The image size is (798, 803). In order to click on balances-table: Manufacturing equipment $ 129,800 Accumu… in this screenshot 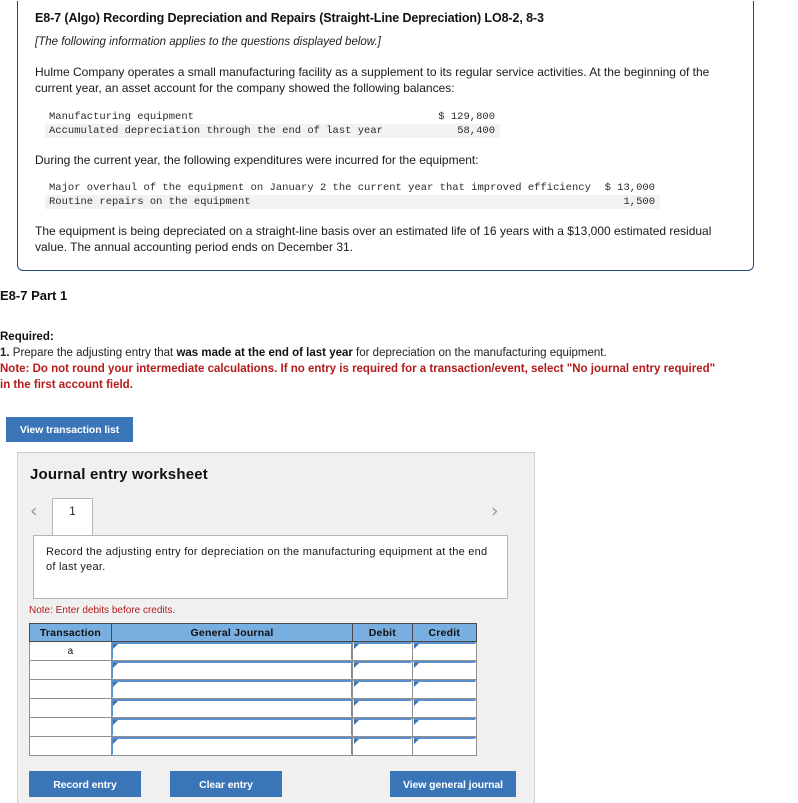, I will do `click(272, 124)`.